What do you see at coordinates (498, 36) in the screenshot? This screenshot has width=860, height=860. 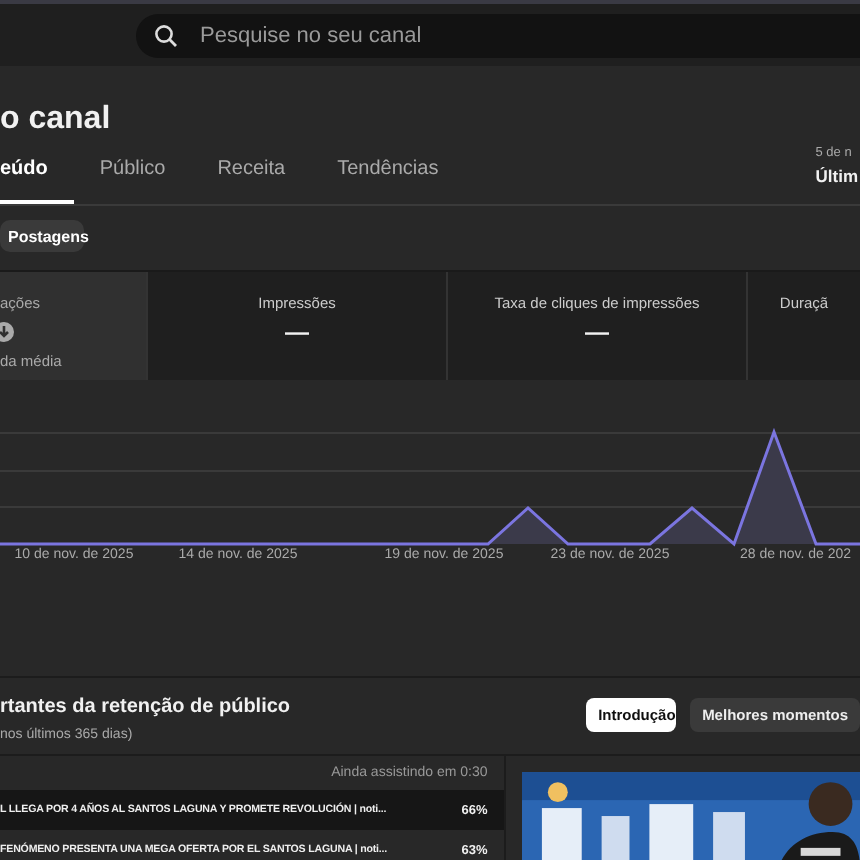 I see `search-field: Pesquise no seu canal` at bounding box center [498, 36].